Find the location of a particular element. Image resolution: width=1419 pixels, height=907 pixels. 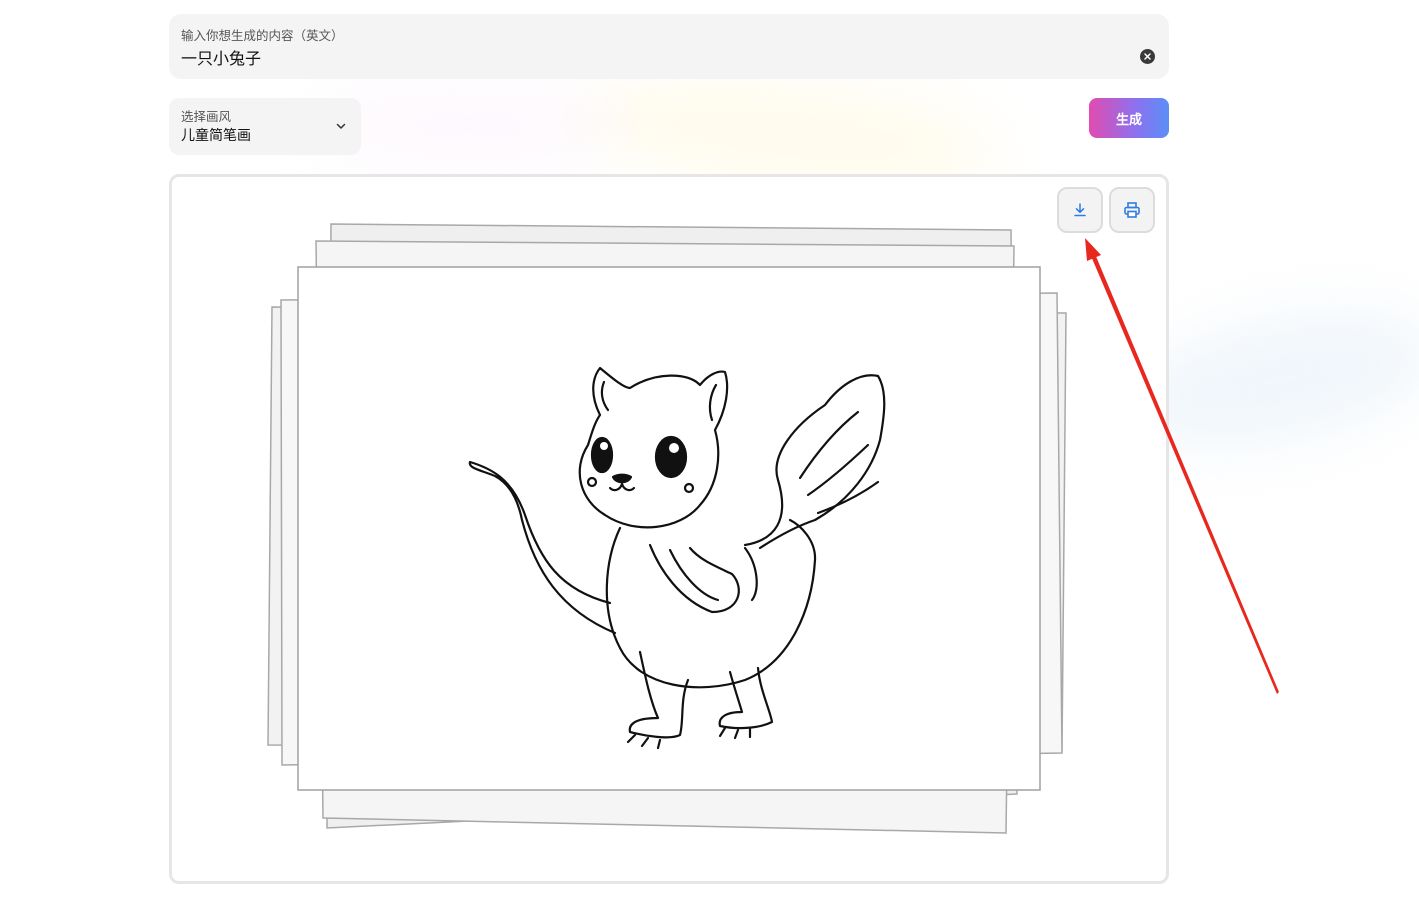

print-button is located at coordinates (1132, 210).